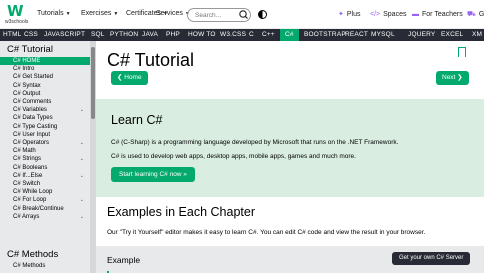  I want to click on sidebar-item: C# User Input, so click(45, 135).